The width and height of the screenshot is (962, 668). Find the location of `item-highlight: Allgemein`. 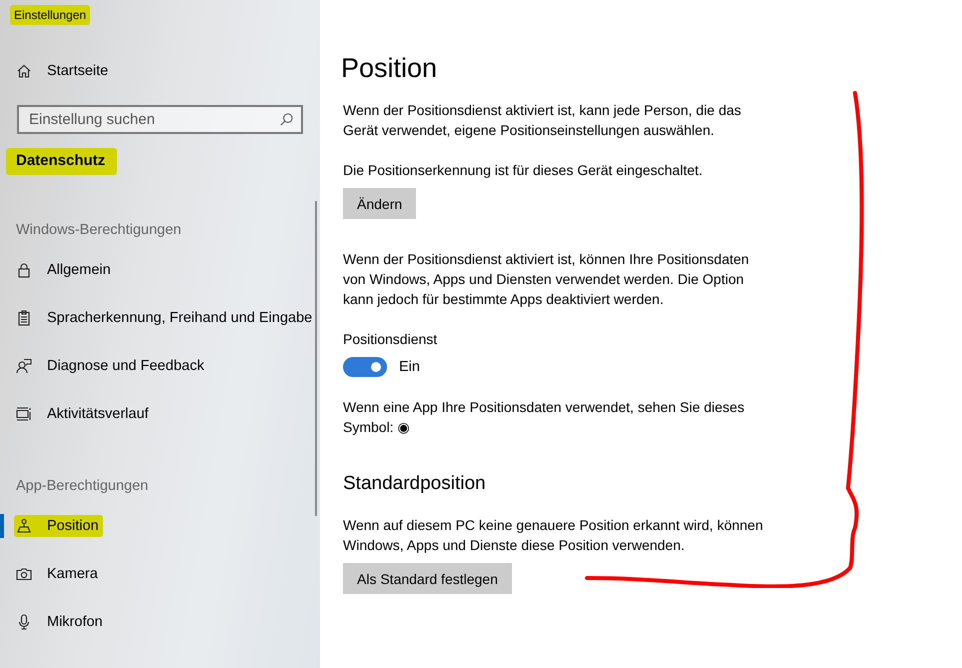

item-highlight: Allgemein is located at coordinates (64, 270).